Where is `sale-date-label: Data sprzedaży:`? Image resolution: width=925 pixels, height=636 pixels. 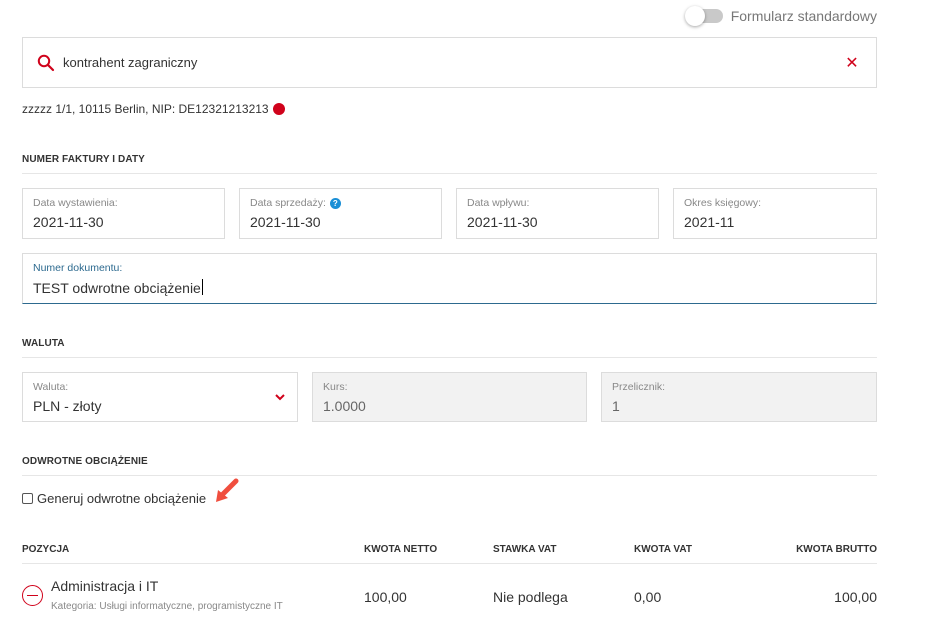
sale-date-label: Data sprzedaży: is located at coordinates (288, 203).